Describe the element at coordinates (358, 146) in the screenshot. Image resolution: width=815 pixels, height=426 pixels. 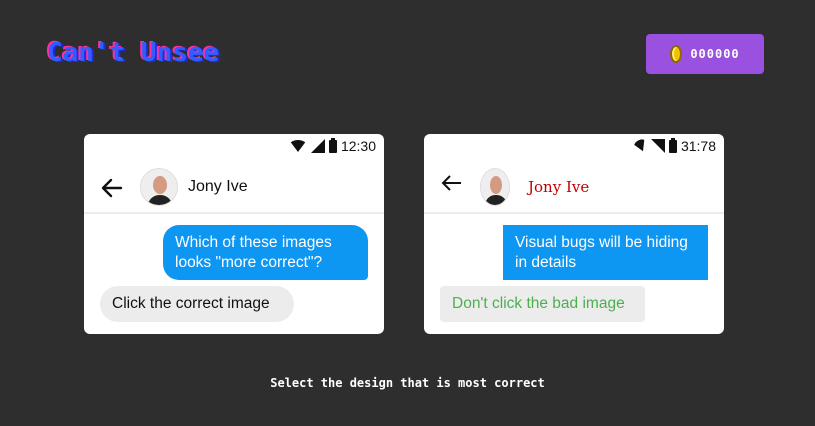
I see `status-time: 12:30` at that location.